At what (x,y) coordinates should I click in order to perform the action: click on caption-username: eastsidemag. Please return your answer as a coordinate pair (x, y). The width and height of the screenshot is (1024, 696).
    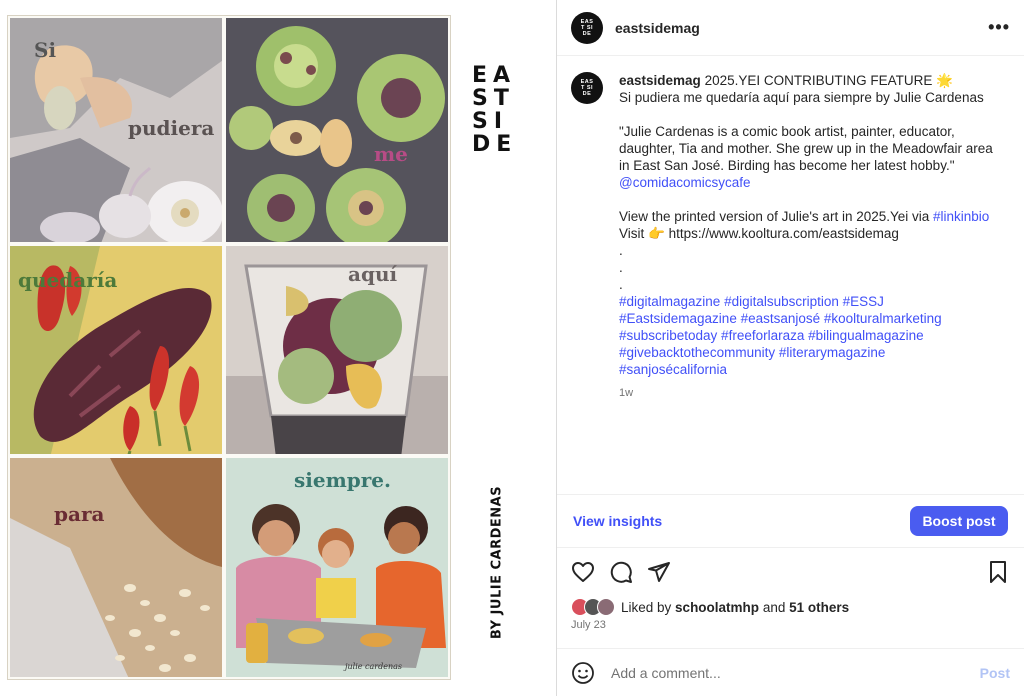
    Looking at the image, I should click on (660, 80).